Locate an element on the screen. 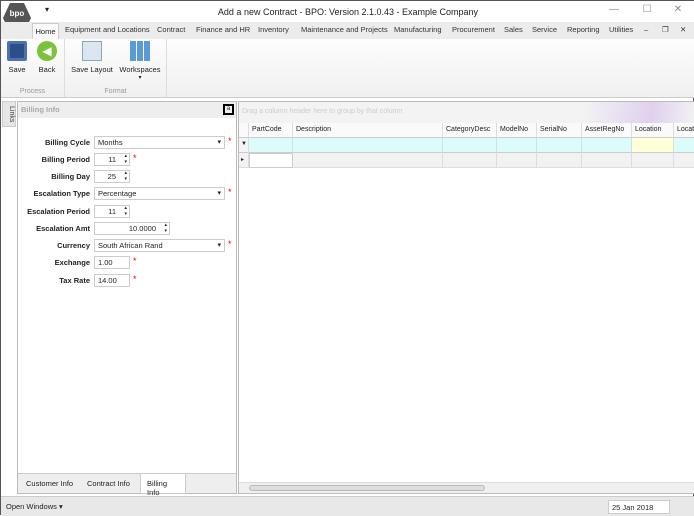 The image size is (694, 516). exchange-label: Exchange is located at coordinates (72, 262).